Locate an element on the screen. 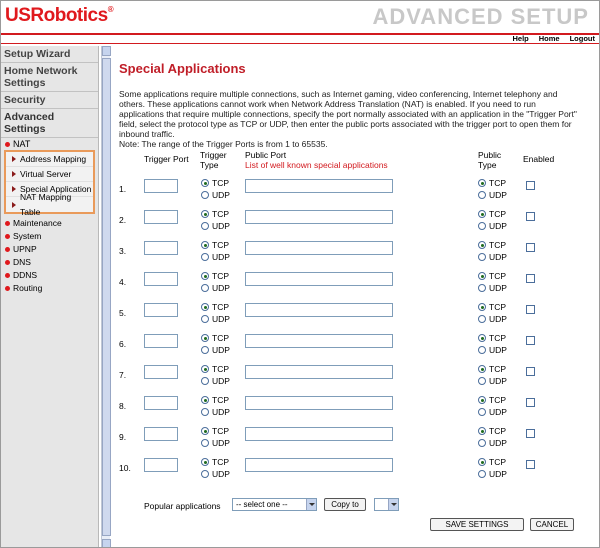 The height and width of the screenshot is (548, 600). sidebar-item-nat-mapping-table: NAT Mapping Table is located at coordinates (49, 204).